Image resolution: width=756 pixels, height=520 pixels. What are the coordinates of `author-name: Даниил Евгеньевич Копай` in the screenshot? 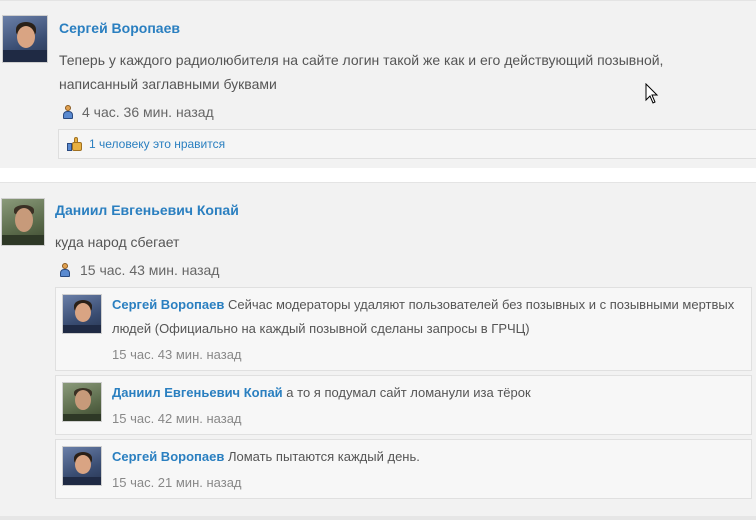 It's located at (147, 210).